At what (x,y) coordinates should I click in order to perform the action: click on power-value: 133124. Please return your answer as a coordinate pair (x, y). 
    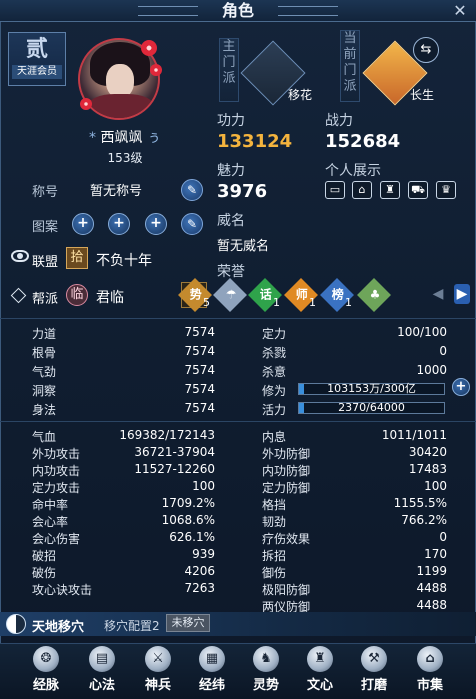
    Looking at the image, I should click on (255, 141).